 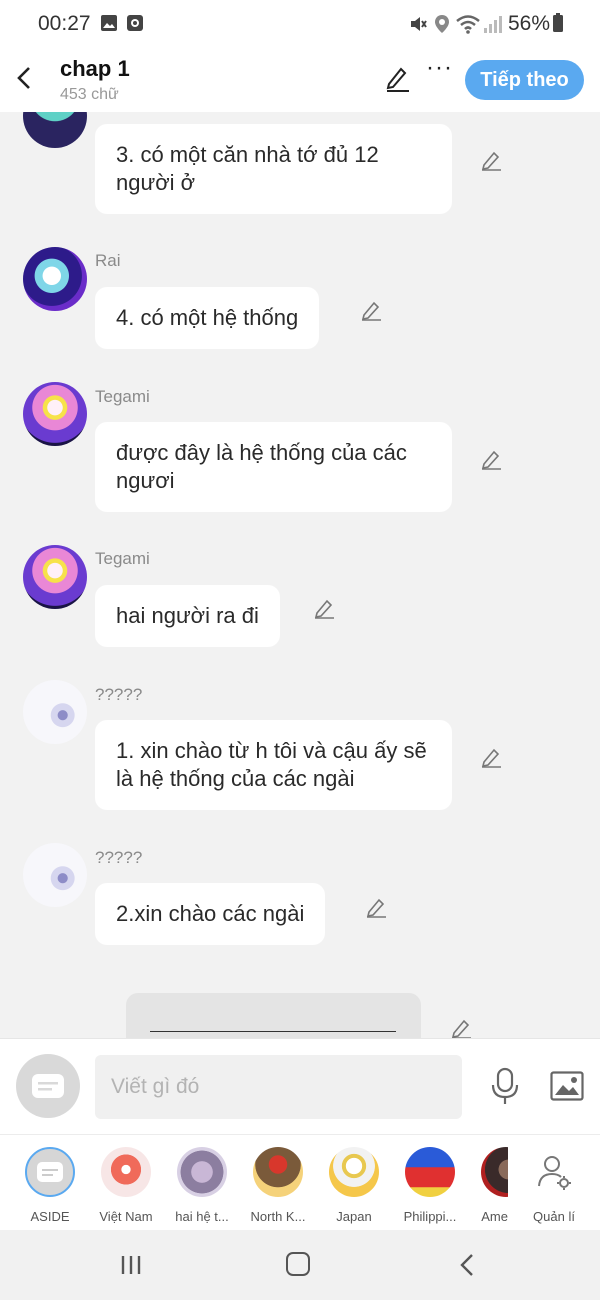 What do you see at coordinates (210, 914) in the screenshot?
I see `message-bubble: 2.xin chào các ngài` at bounding box center [210, 914].